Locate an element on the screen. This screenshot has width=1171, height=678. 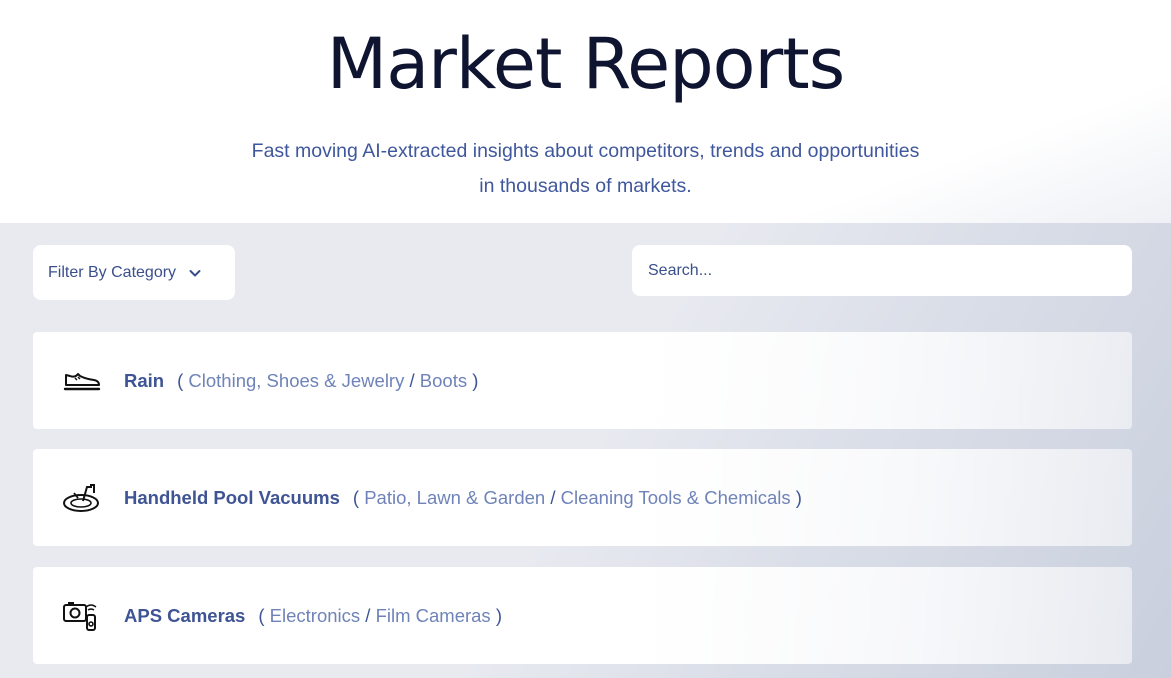
shoe-icon is located at coordinates (82, 381).